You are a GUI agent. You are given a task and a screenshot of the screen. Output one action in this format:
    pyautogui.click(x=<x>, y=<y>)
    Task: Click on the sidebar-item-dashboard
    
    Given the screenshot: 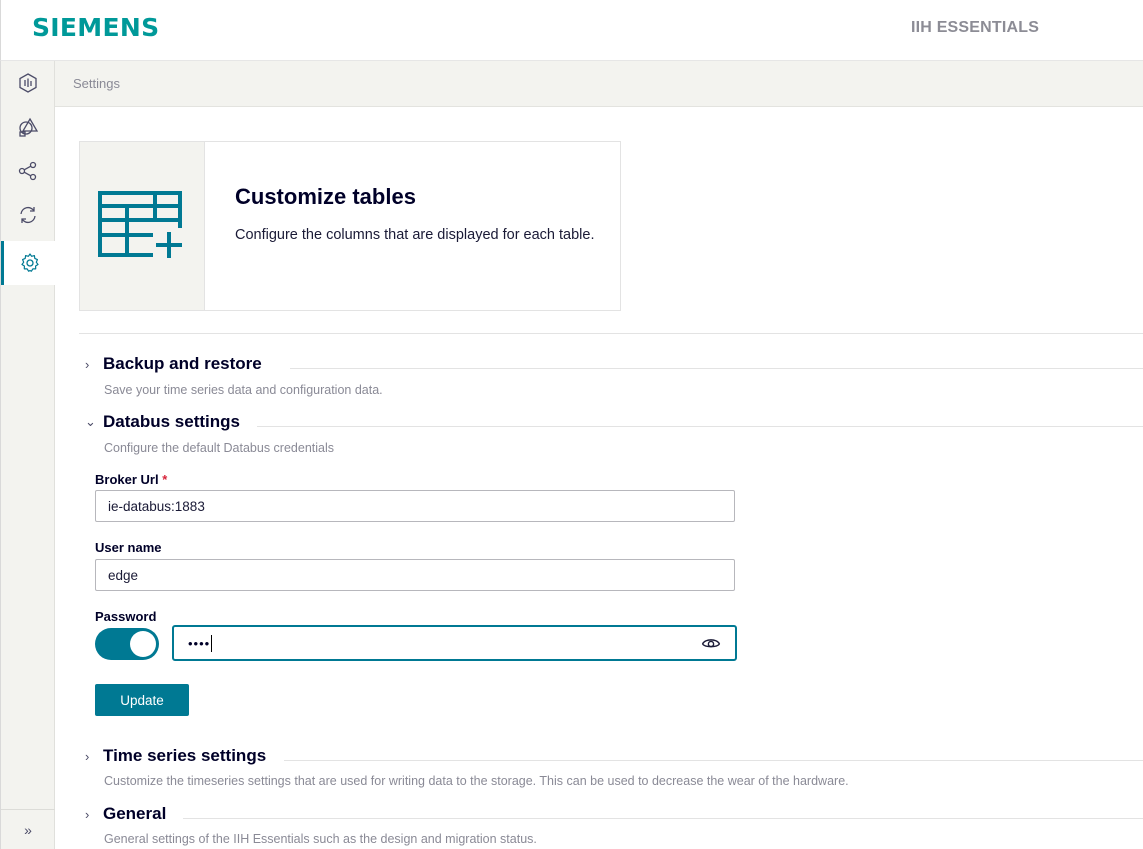 What is the action you would take?
    pyautogui.click(x=28, y=83)
    